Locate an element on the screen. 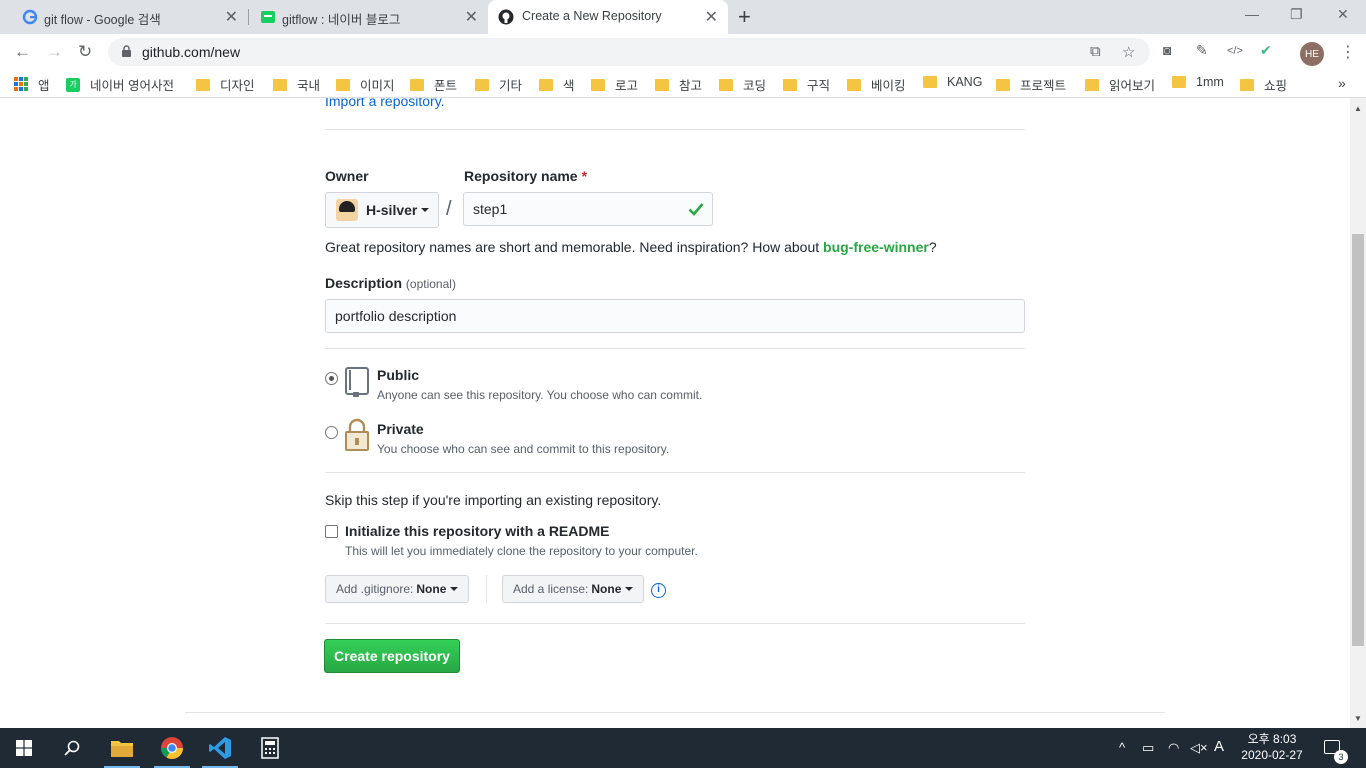  camera-extension-icon: ◙ is located at coordinates (1167, 50).